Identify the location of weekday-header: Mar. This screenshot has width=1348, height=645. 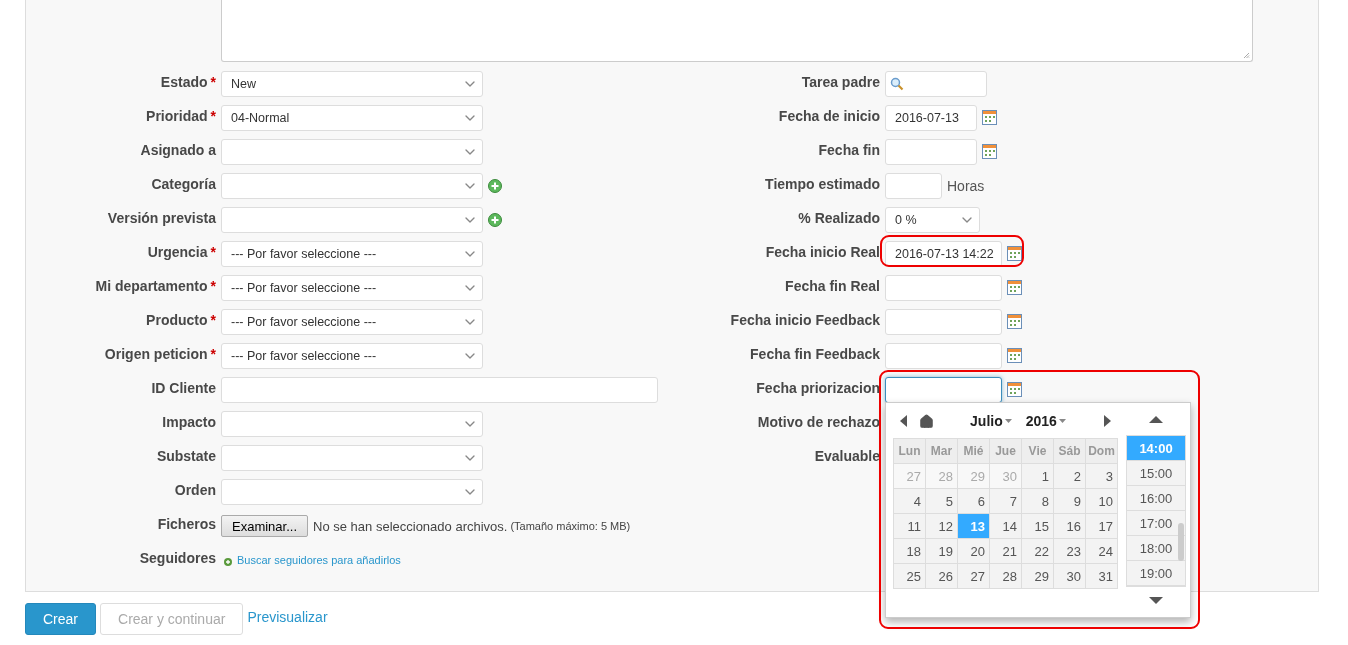
(942, 451).